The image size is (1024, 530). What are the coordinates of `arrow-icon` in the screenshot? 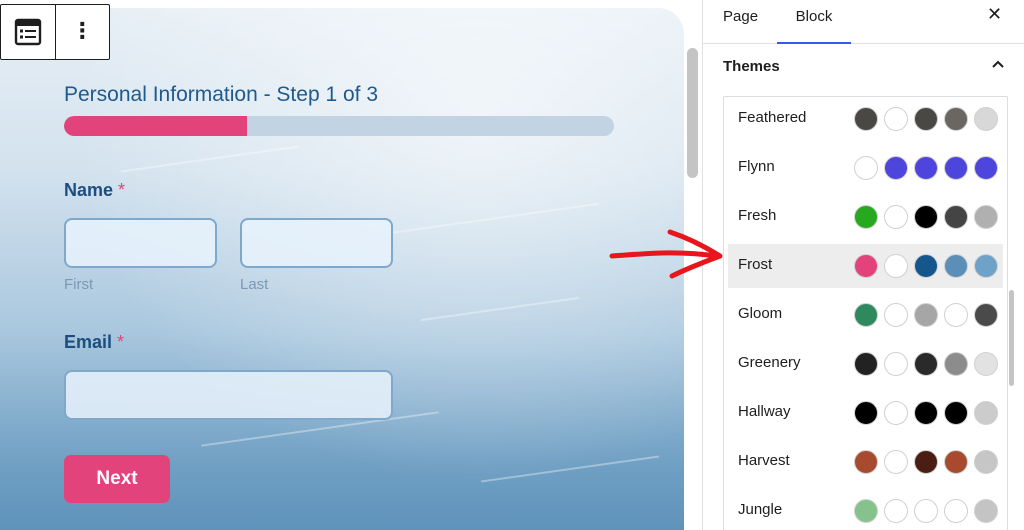 It's located at (666, 254).